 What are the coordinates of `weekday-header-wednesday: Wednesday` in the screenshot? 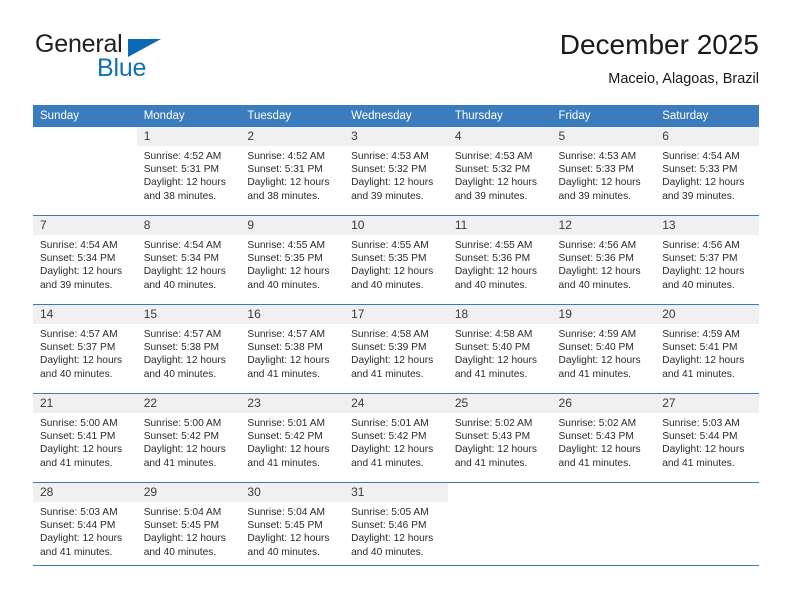 It's located at (396, 116).